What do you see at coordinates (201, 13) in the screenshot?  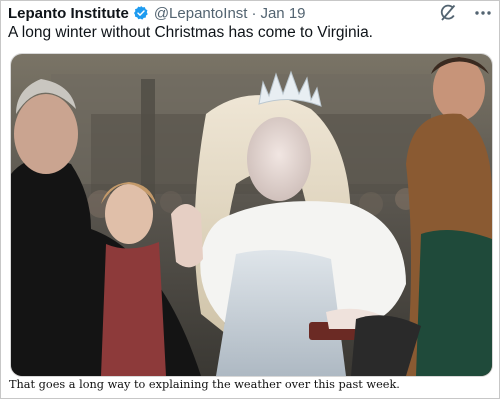 I see `author-handle: @LepantoInst` at bounding box center [201, 13].